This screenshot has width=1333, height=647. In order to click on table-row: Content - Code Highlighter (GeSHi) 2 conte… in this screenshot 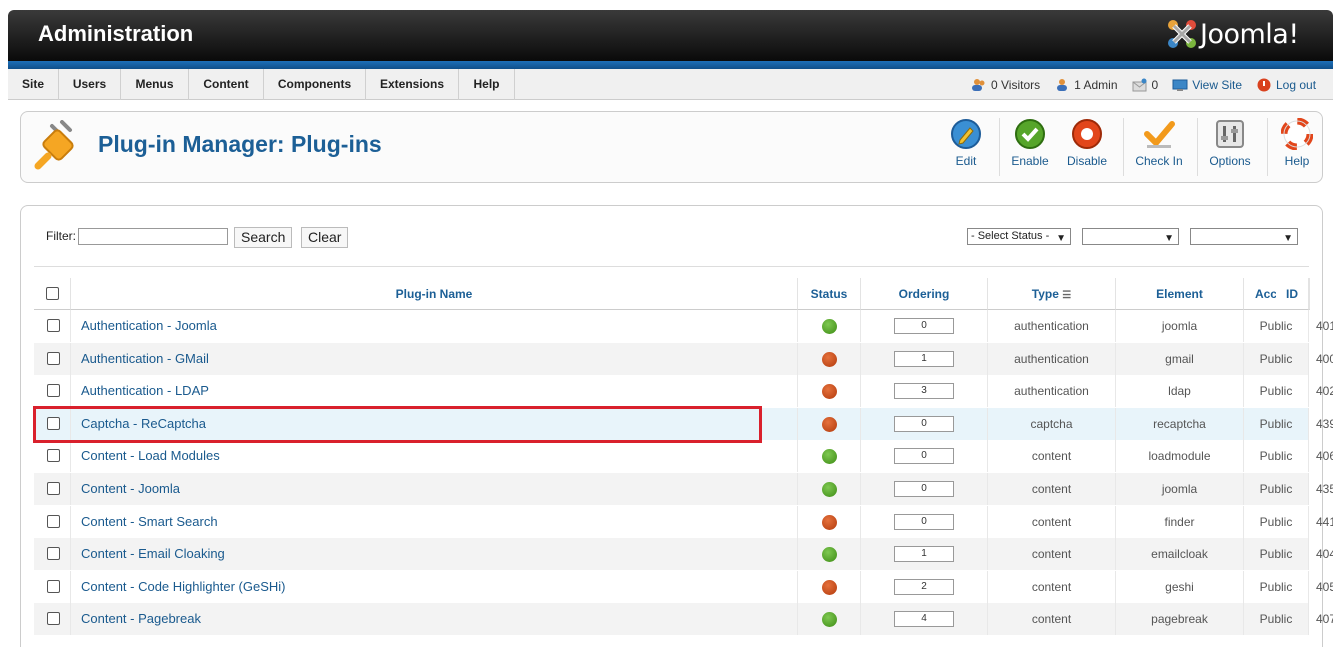, I will do `click(683, 587)`.